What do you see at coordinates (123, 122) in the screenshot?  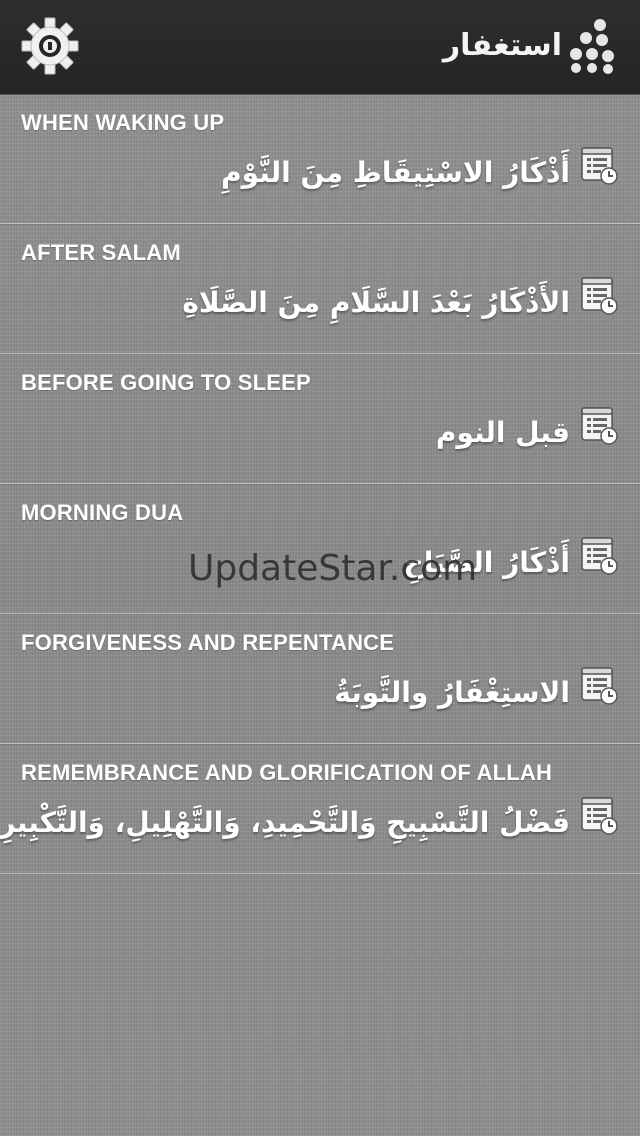 I see `item-english-title: WHEN WAKING UP` at bounding box center [123, 122].